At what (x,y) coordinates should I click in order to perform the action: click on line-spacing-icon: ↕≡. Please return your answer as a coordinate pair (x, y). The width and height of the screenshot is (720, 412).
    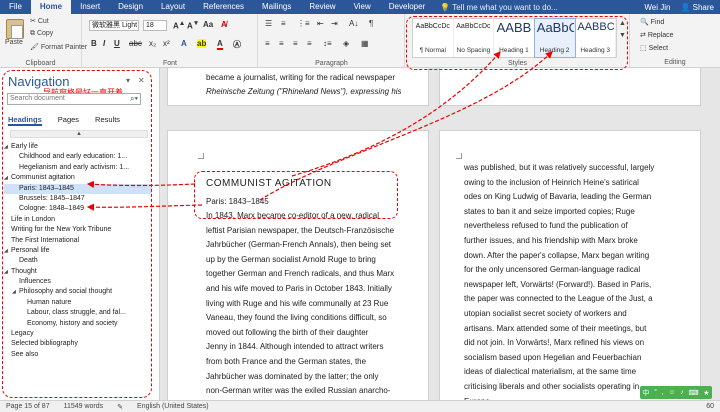
    Looking at the image, I should click on (327, 43).